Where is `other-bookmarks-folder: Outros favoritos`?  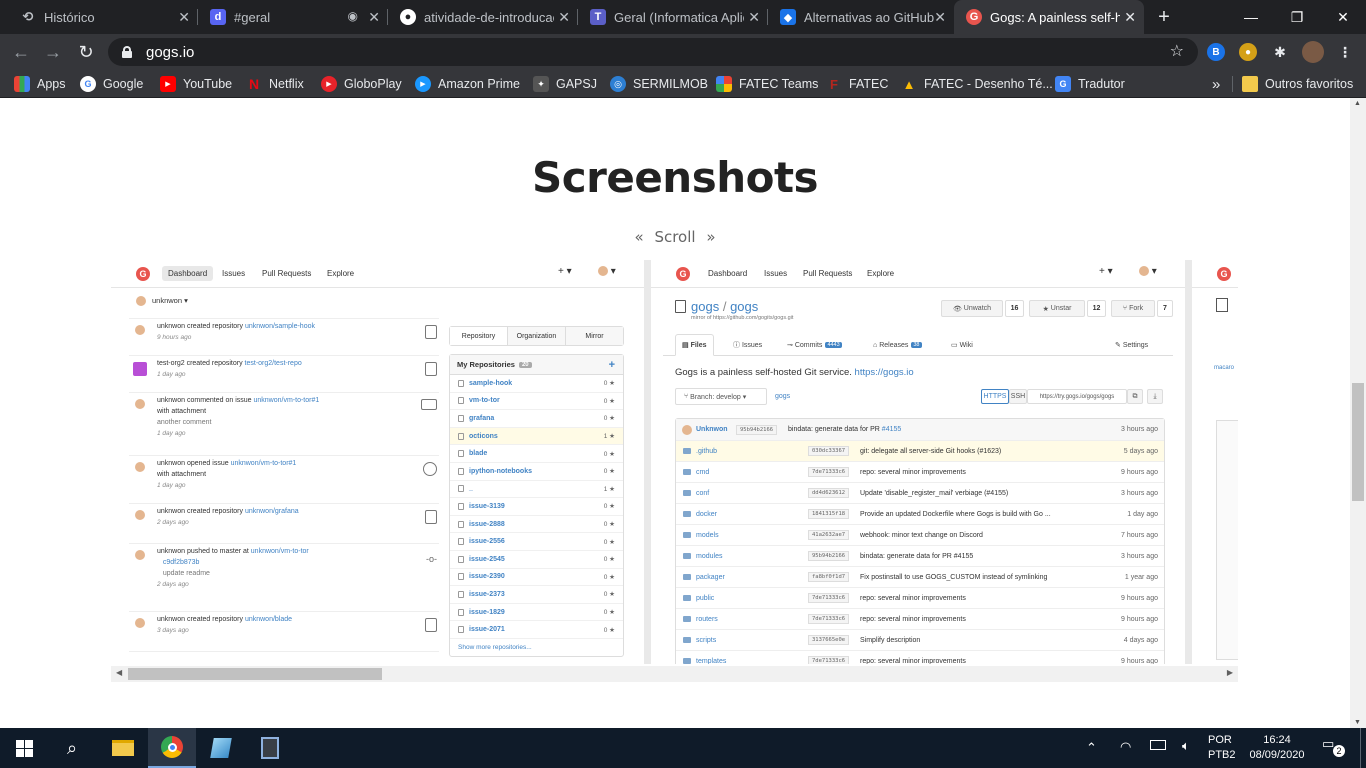
other-bookmarks-folder: Outros favoritos is located at coordinates (1297, 84).